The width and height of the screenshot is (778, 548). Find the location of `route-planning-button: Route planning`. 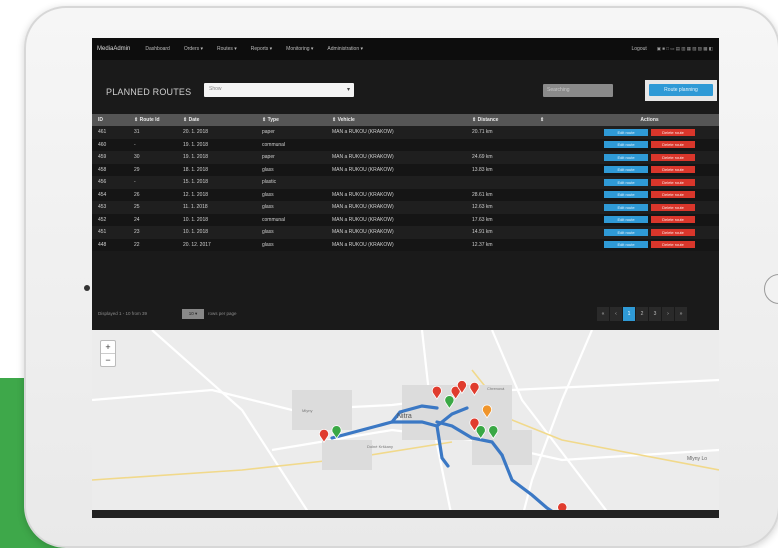

route-planning-button: Route planning is located at coordinates (681, 90).